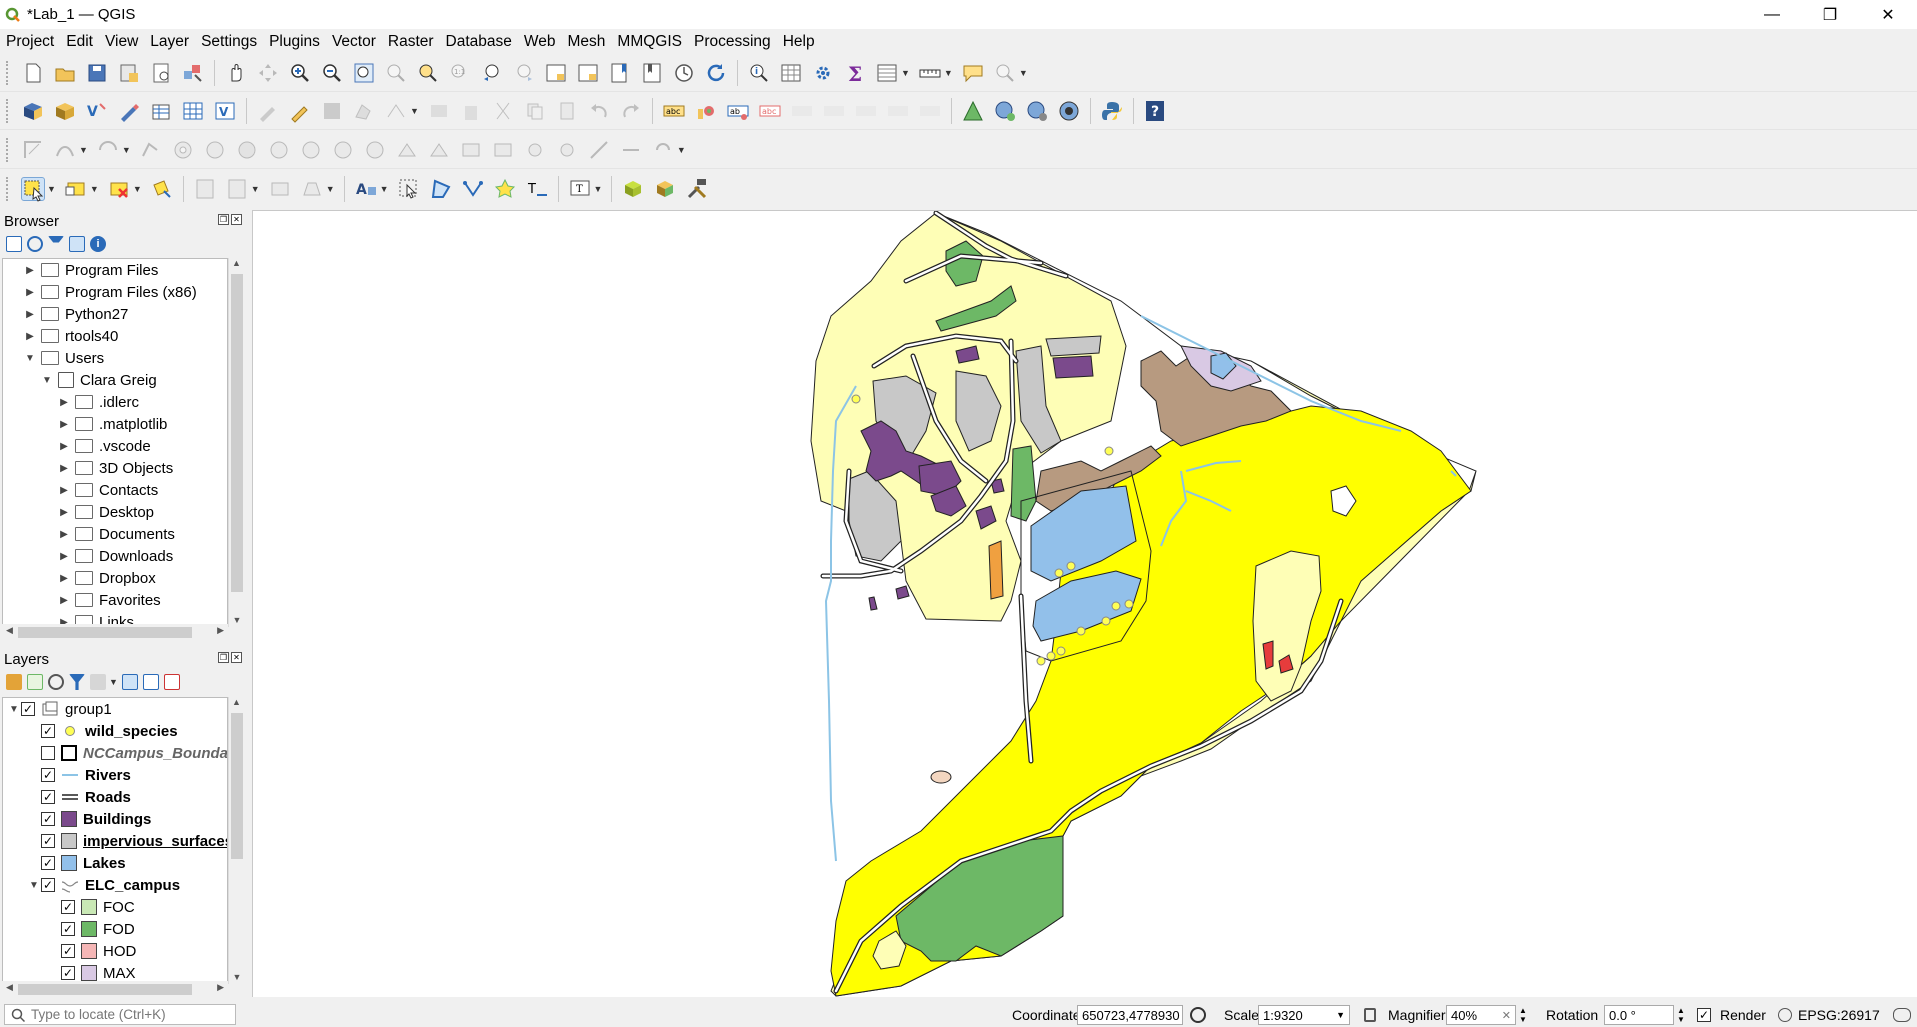  Describe the element at coordinates (665, 189) in the screenshot. I see `3d-mesh-icon` at that location.